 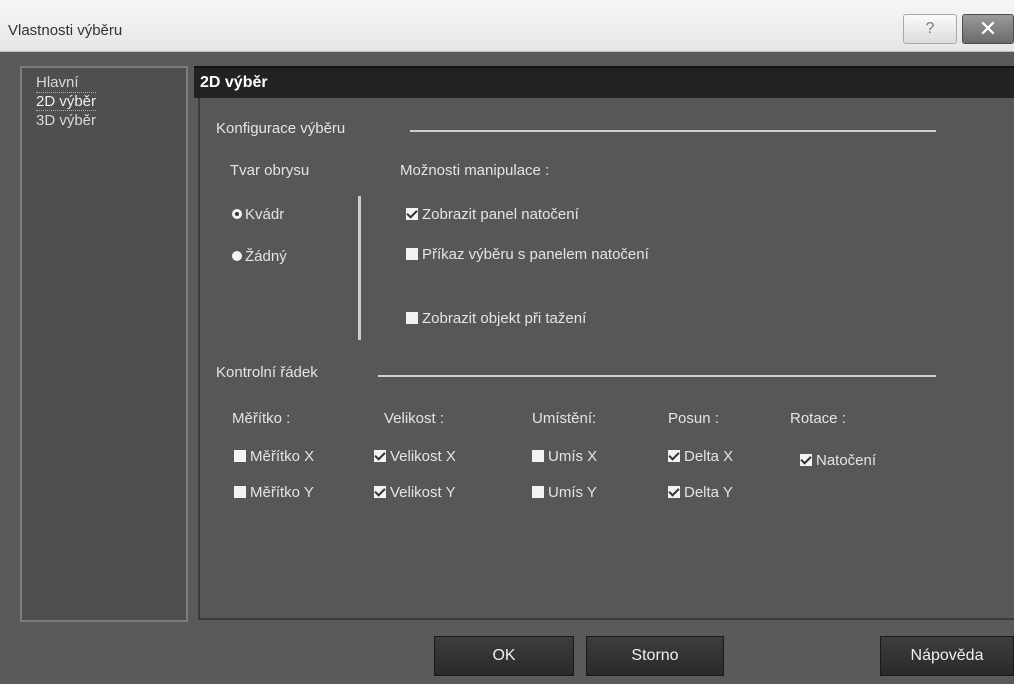 What do you see at coordinates (572, 492) in the screenshot?
I see `checkbox-label: Umís Y` at bounding box center [572, 492].